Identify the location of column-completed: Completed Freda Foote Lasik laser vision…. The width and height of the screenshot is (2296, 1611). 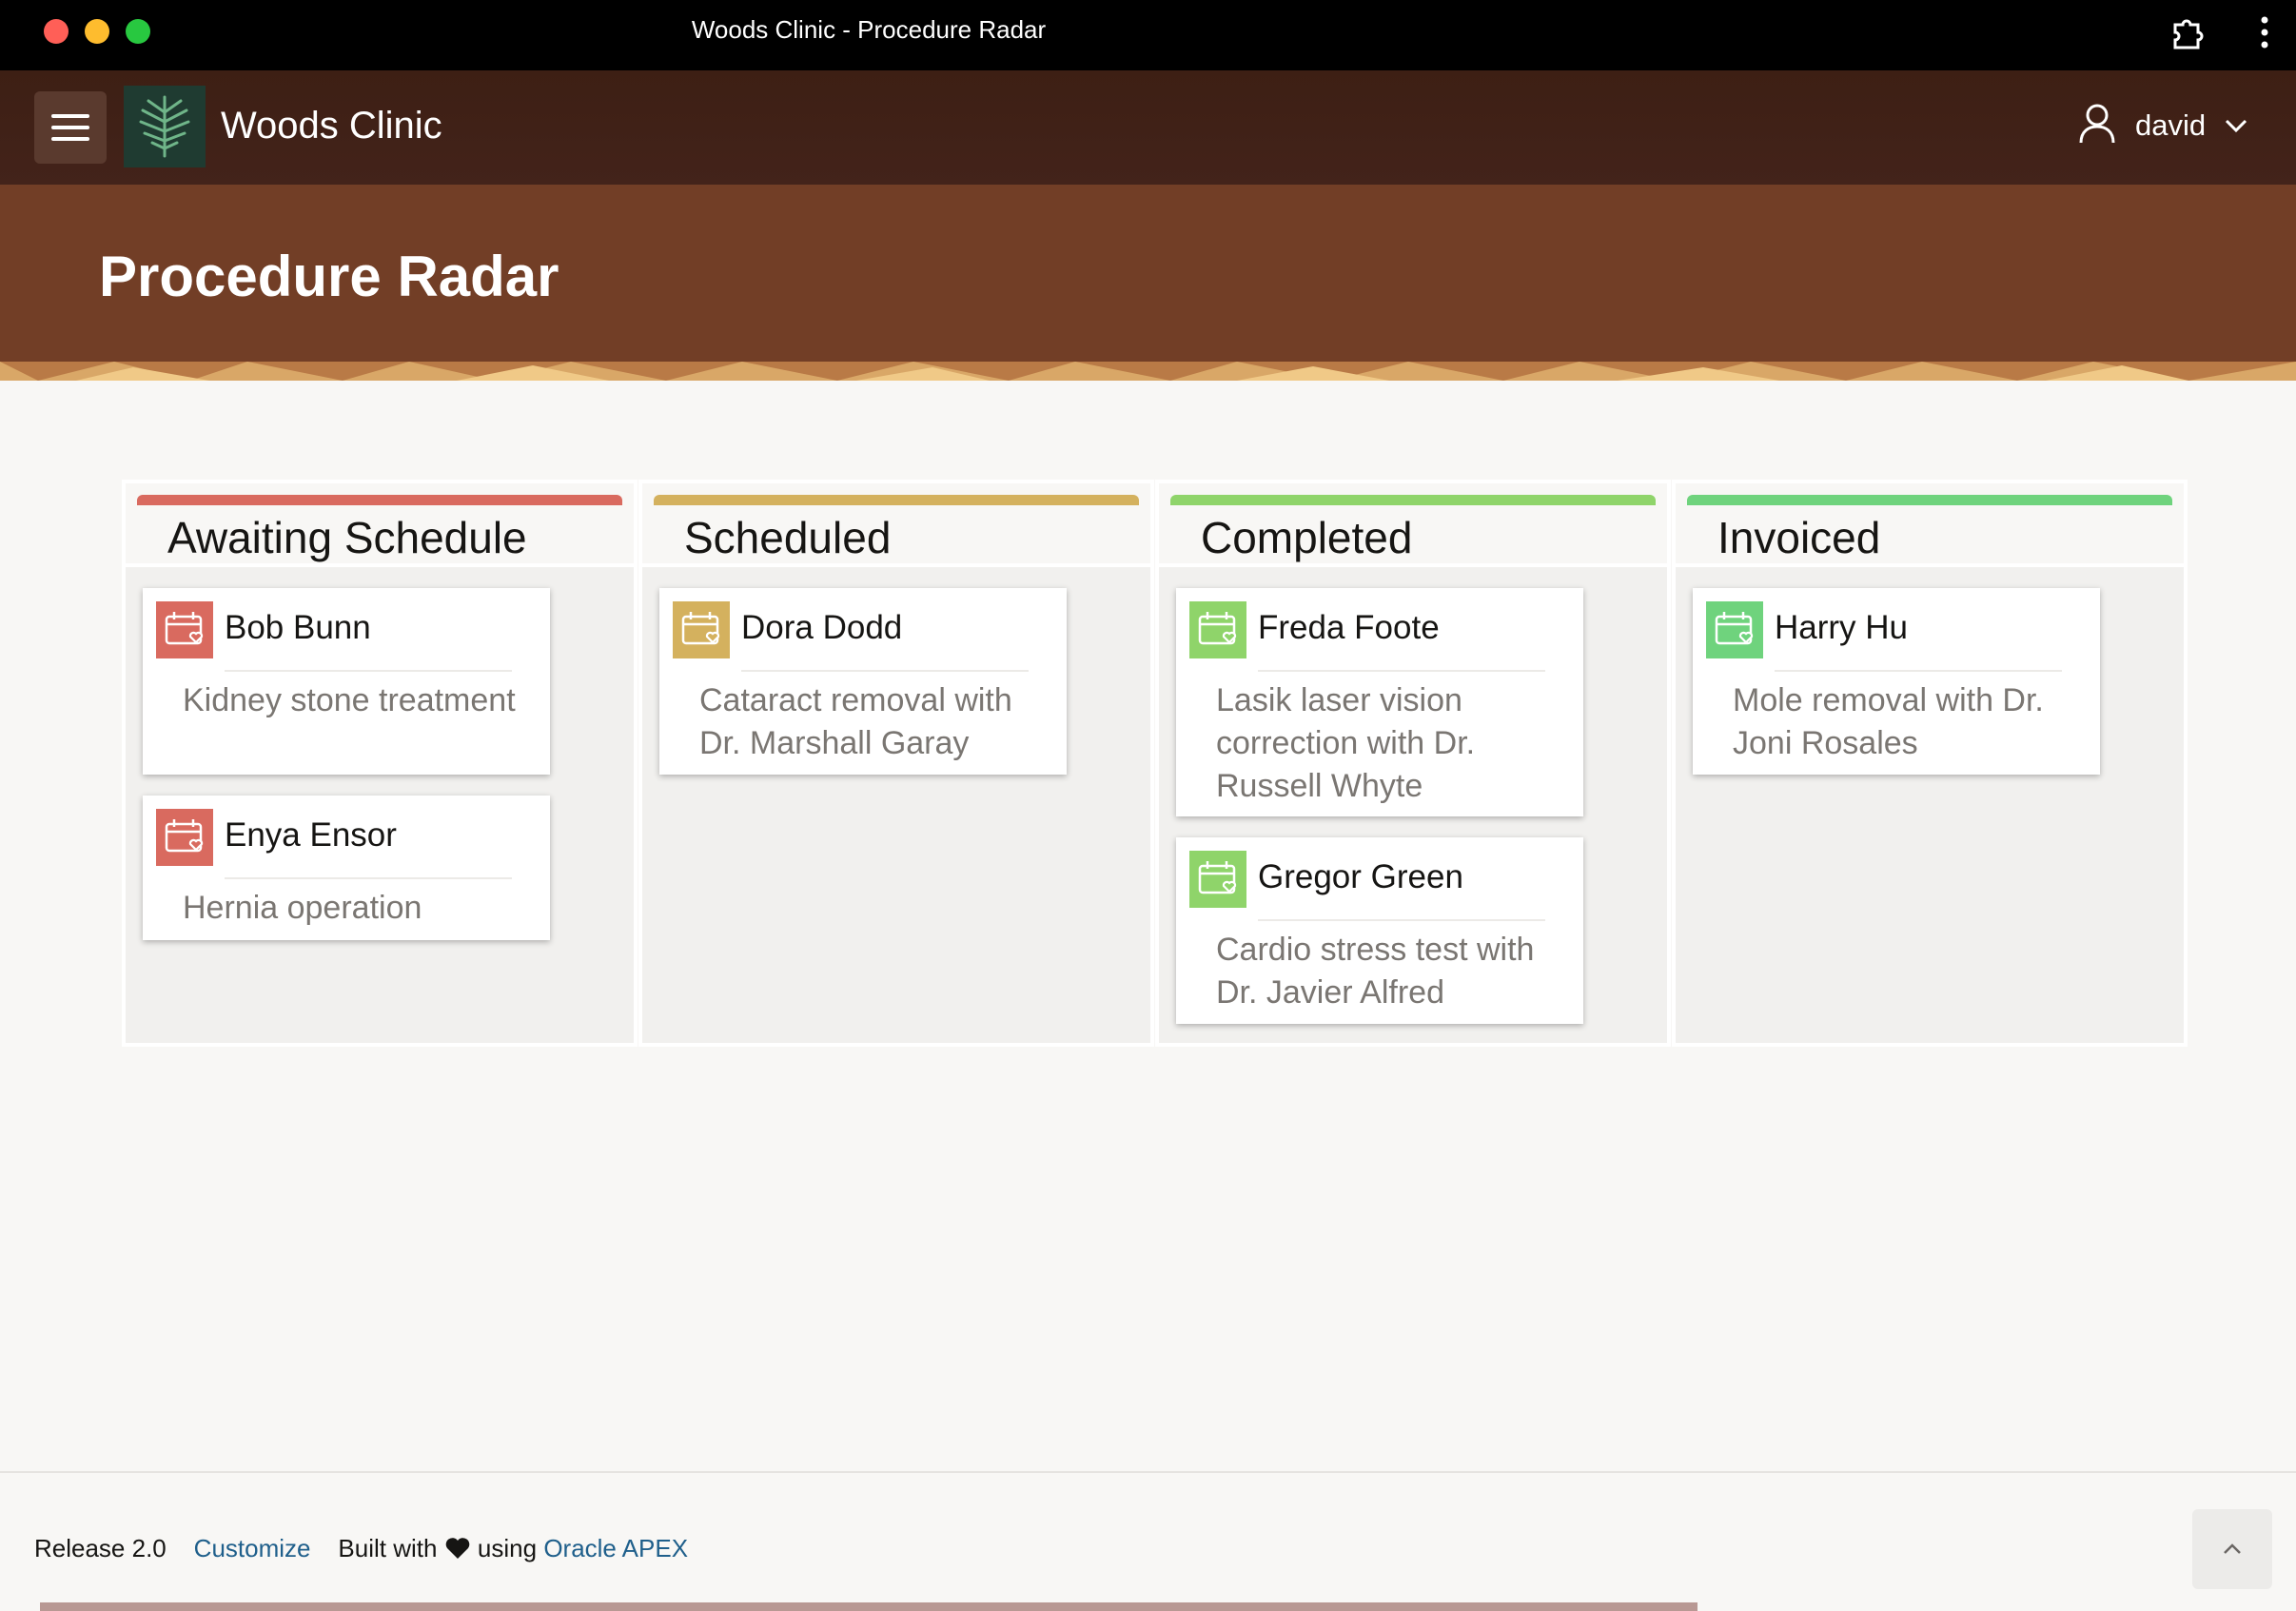
(1413, 763).